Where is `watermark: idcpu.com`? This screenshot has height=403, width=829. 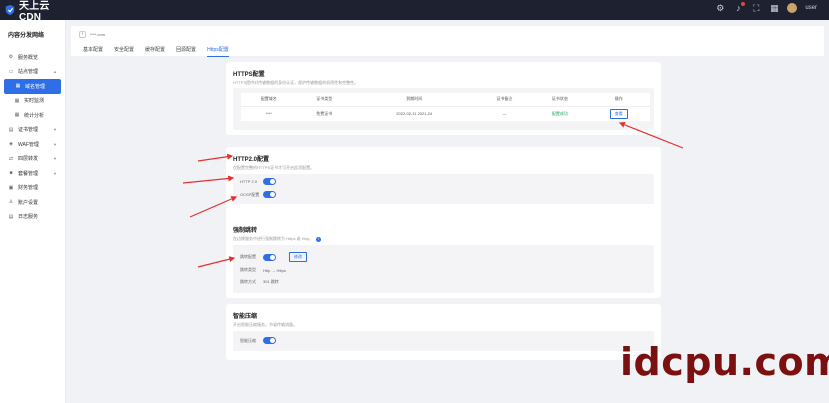
watermark: idcpu.com is located at coordinates (724, 362).